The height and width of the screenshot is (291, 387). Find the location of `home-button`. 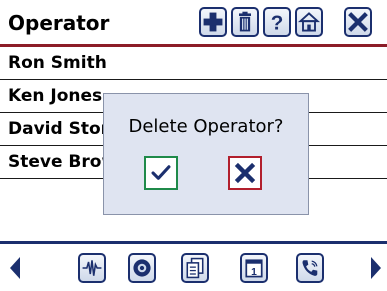

home-button is located at coordinates (309, 22).